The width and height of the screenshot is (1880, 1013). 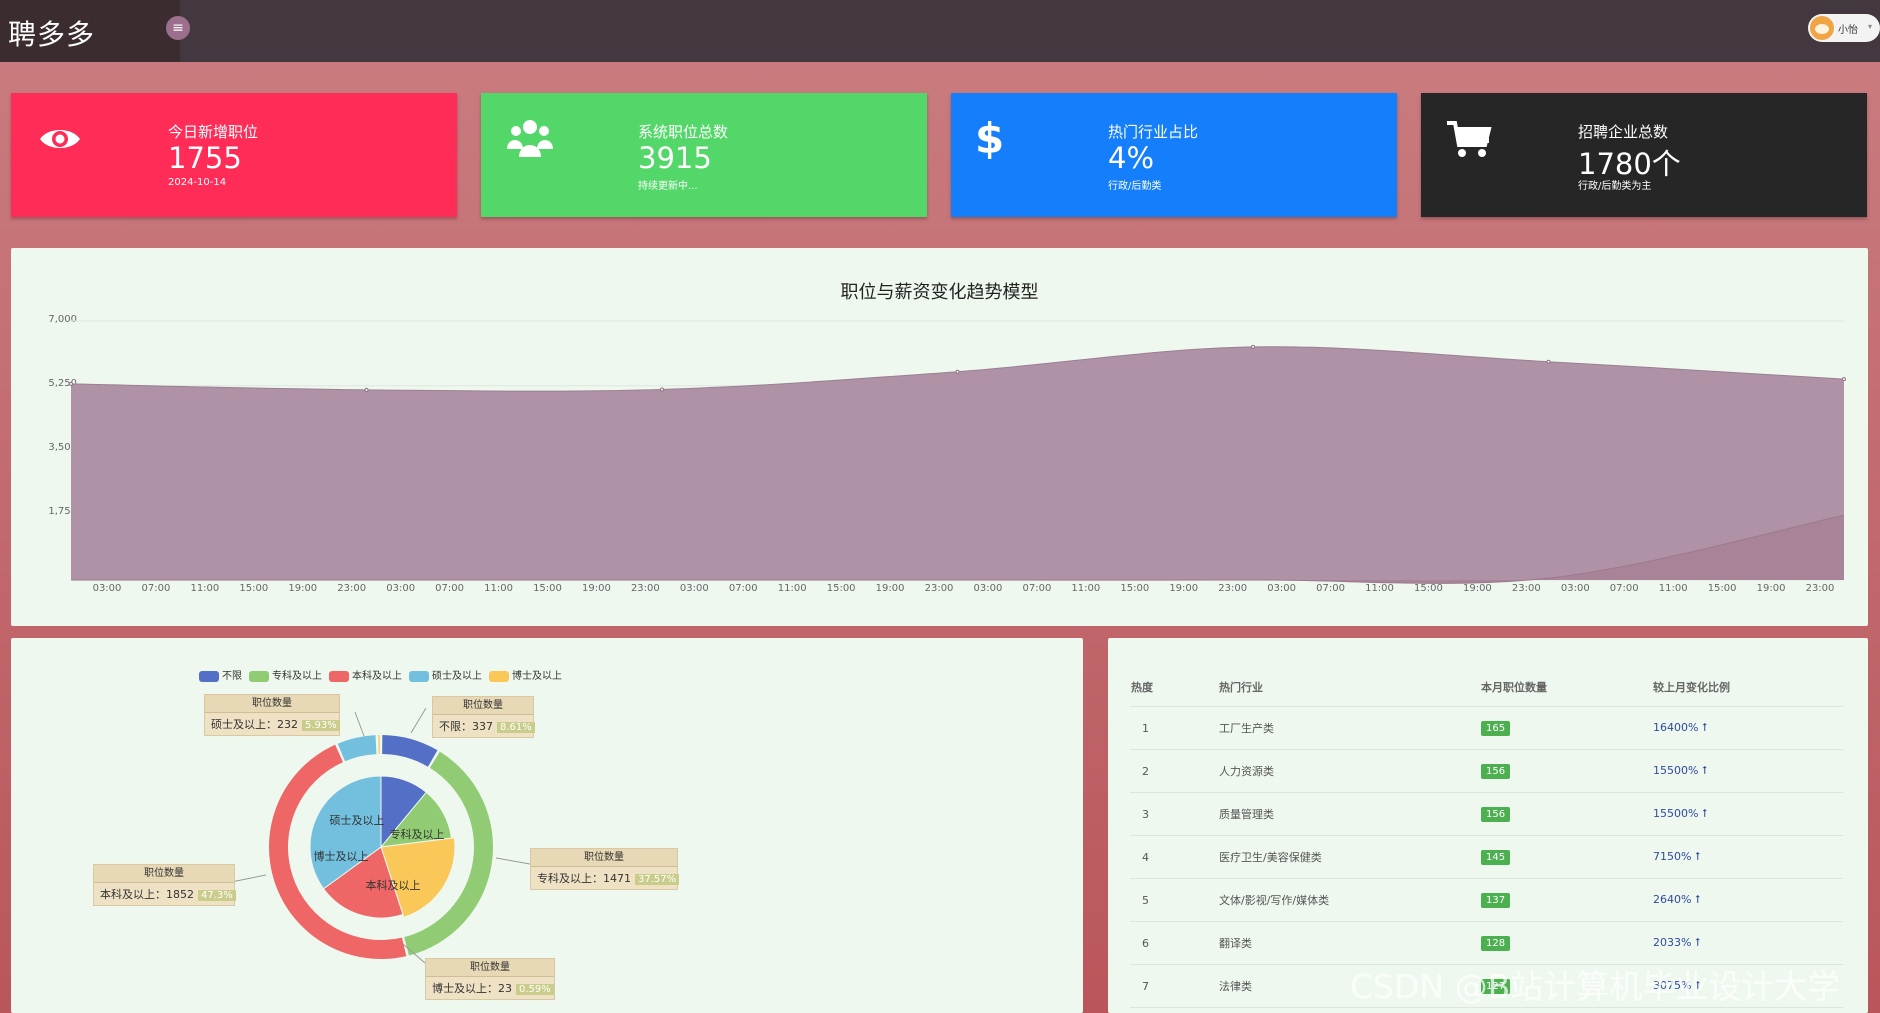 What do you see at coordinates (1676, 727) in the screenshot?
I see `ratio-value: 16400%` at bounding box center [1676, 727].